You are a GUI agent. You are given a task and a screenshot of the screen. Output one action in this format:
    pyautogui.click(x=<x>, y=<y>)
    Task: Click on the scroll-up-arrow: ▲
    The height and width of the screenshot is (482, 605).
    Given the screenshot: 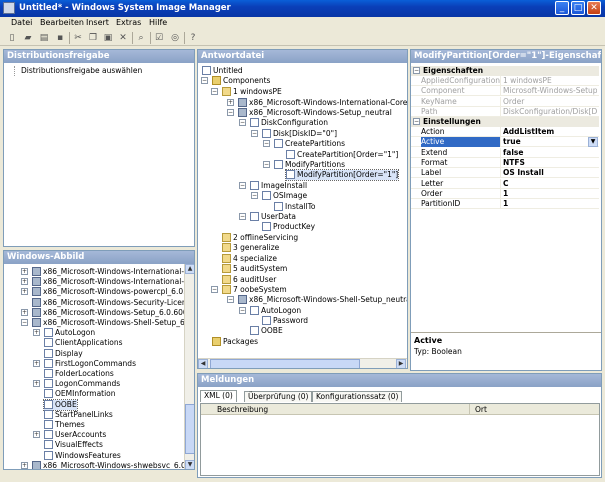 What is the action you would take?
    pyautogui.click(x=189, y=269)
    